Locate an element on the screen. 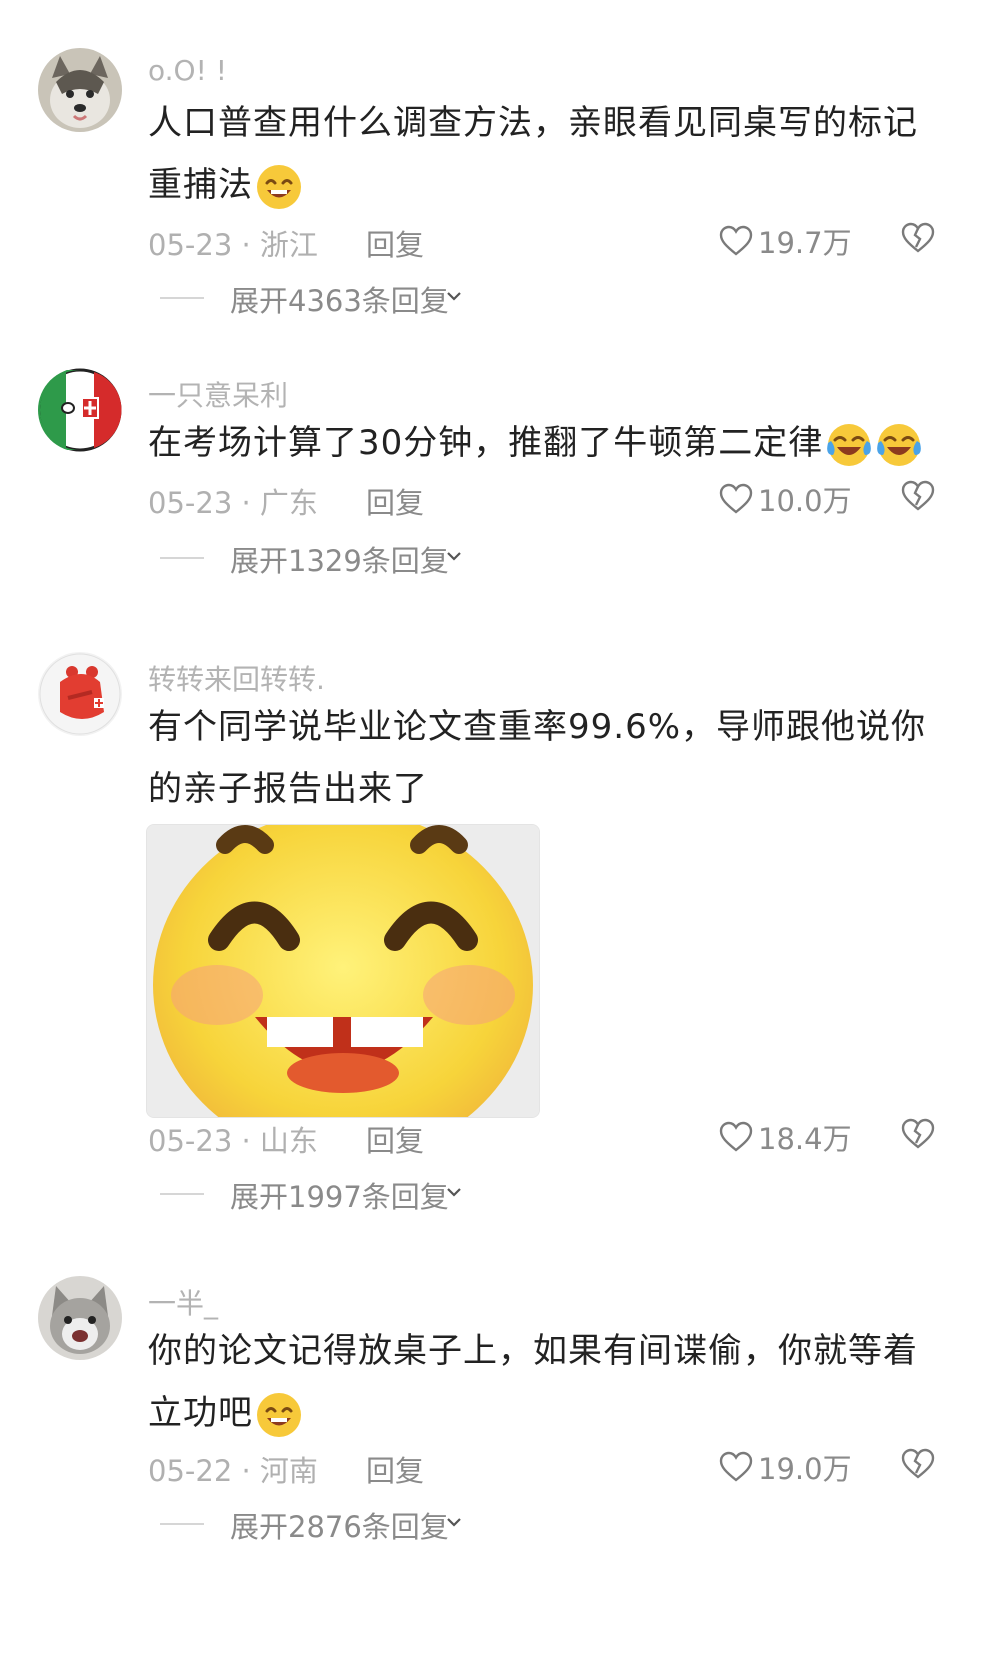 The image size is (996, 1679). like-count: 19.0万 is located at coordinates (805, 1469).